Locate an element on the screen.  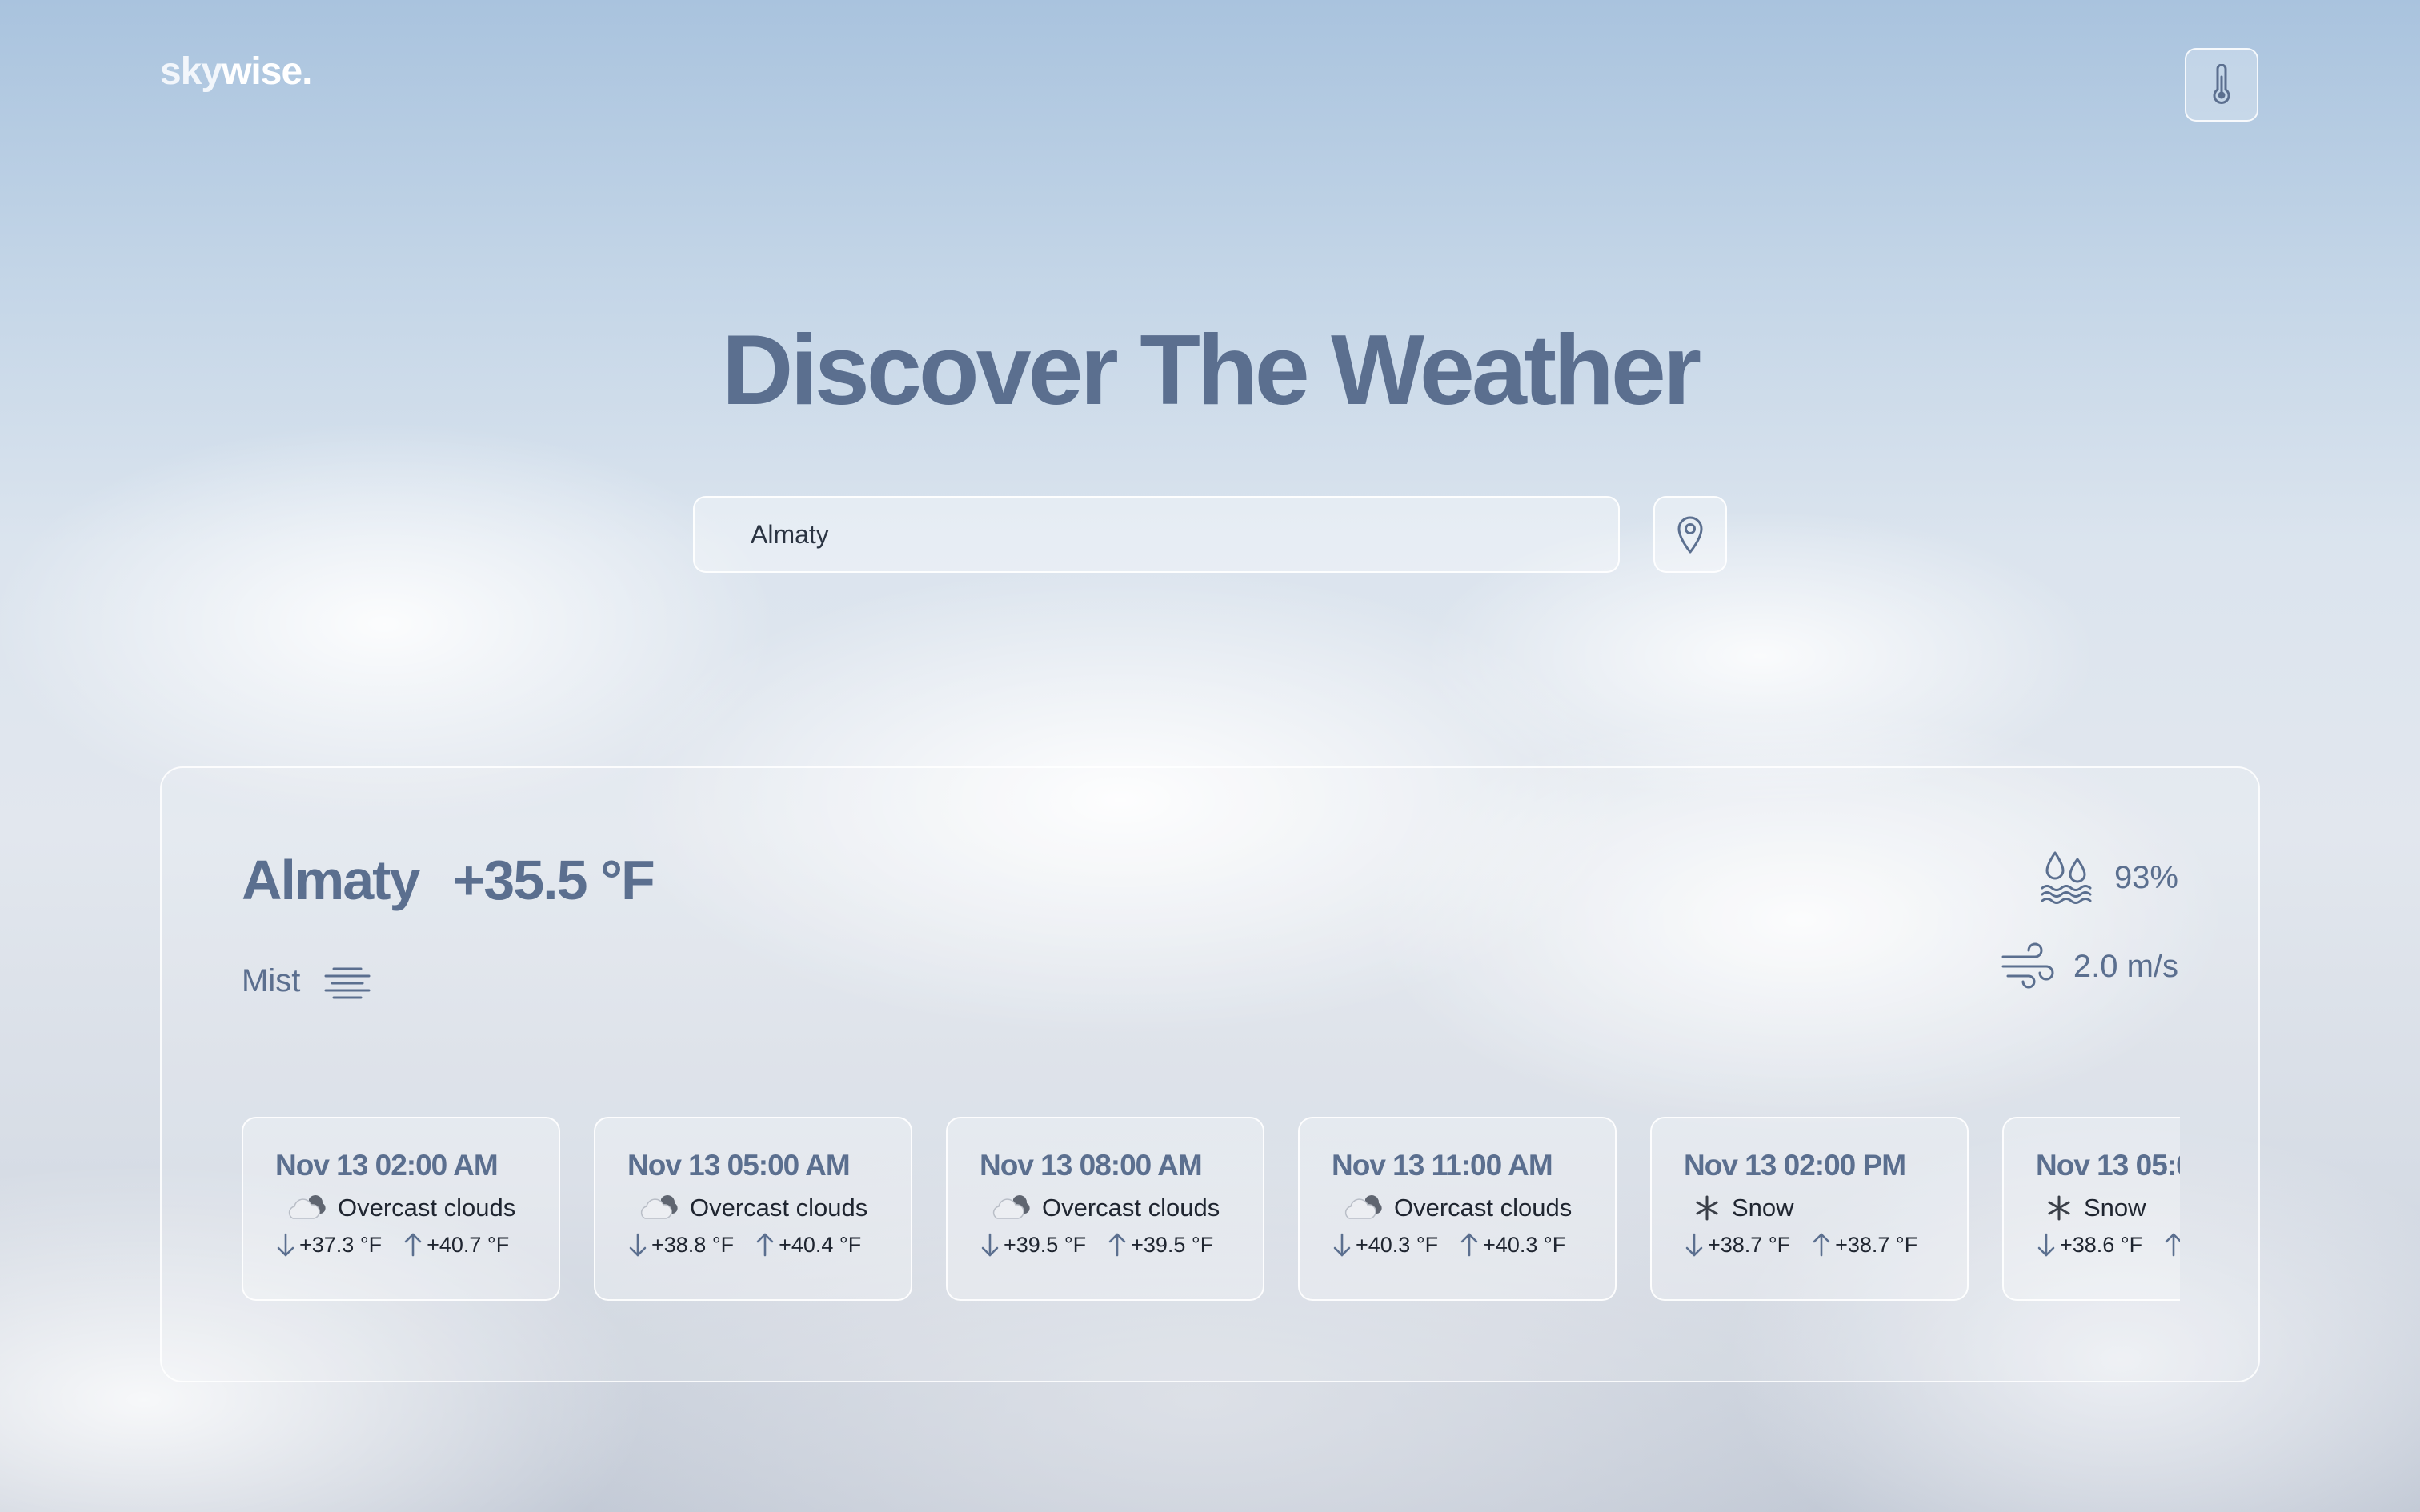
forecast-time: Nov 13 02:00 PM is located at coordinates (1795, 1165).